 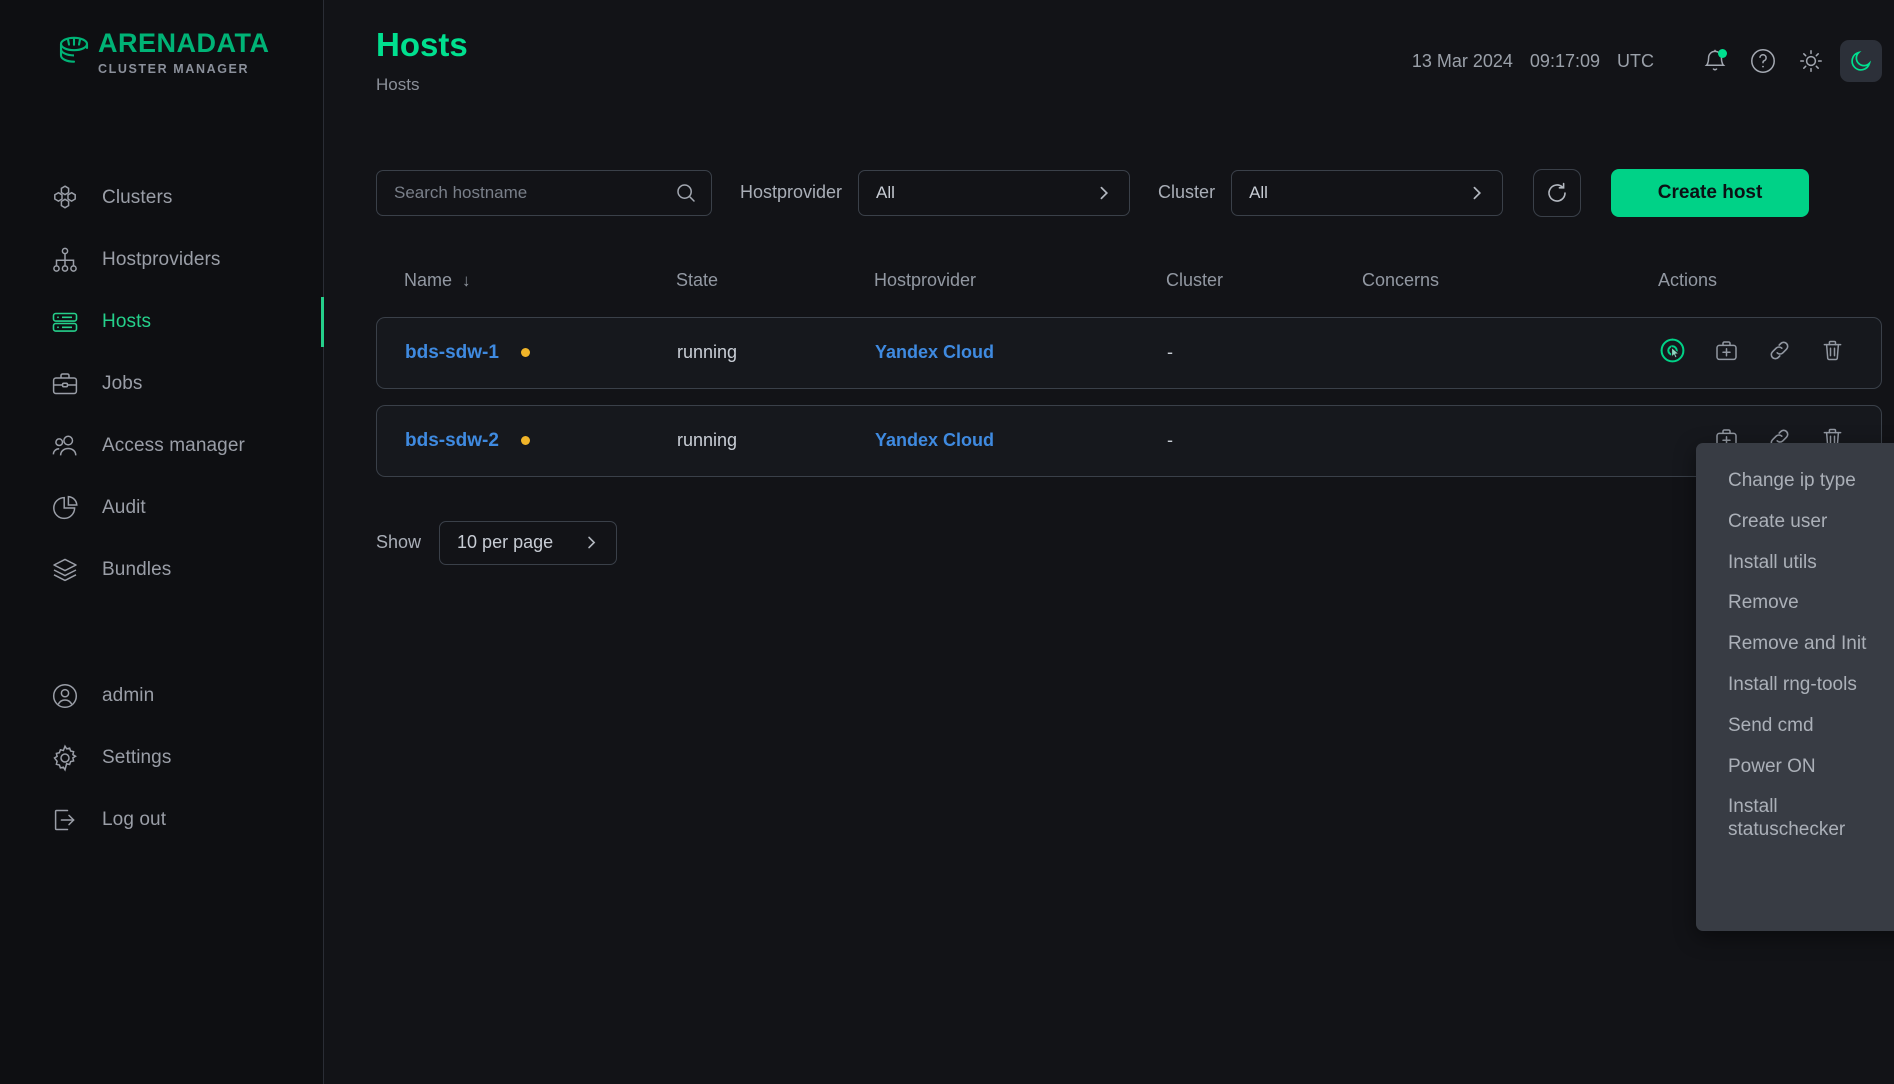 I want to click on sidebar-item-audit: Audit, so click(x=161, y=508).